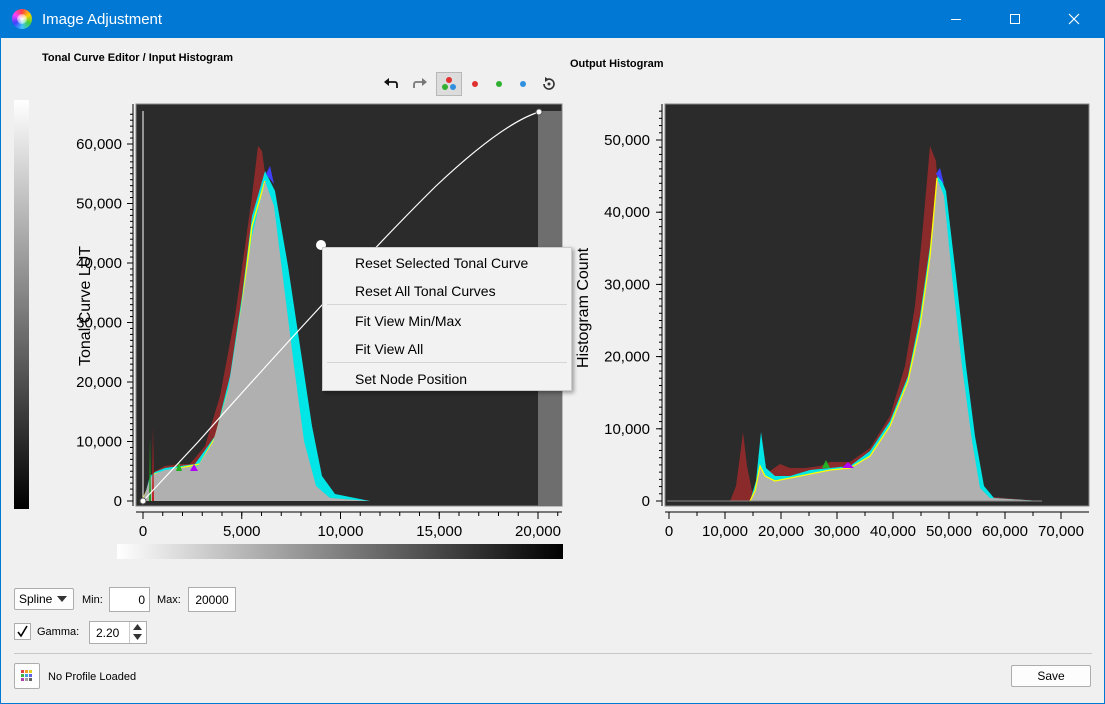  I want to click on palette-icon, so click(26, 675).